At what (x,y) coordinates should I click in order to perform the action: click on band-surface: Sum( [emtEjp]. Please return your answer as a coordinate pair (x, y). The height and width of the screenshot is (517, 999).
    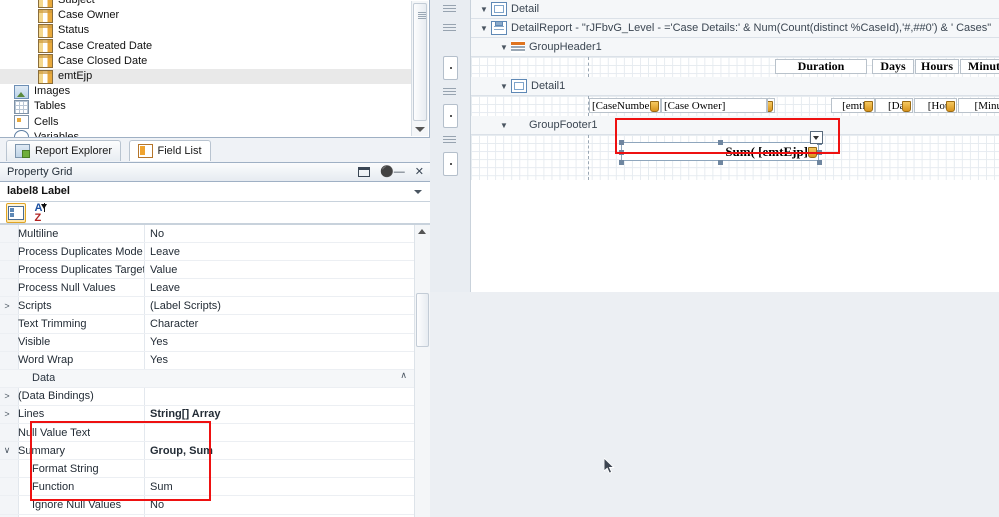
    Looking at the image, I should click on (735, 155).